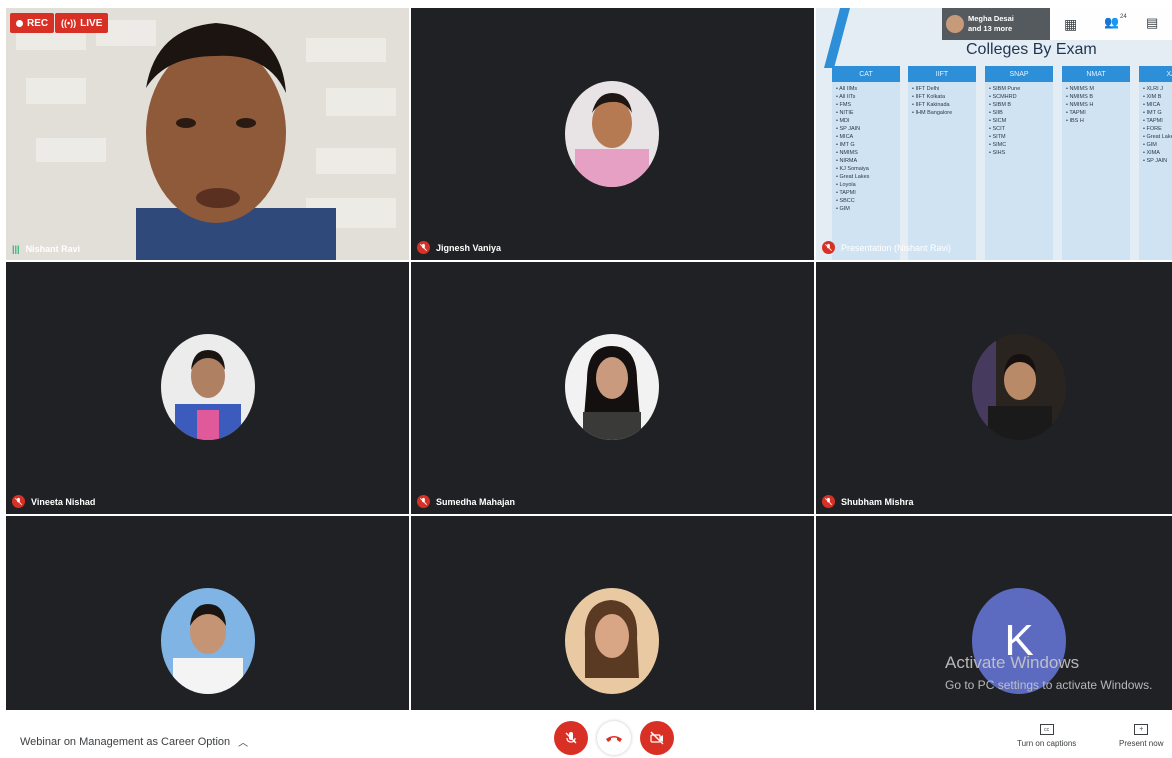  I want to click on nishant-video, so click(207, 134).